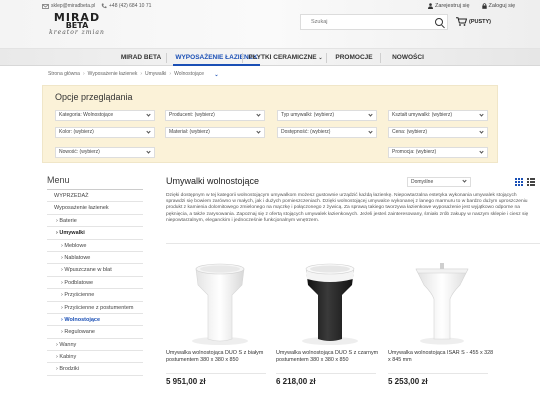 The height and width of the screenshot is (407, 540). I want to click on nav-item-promocje: PROMOCJE, so click(354, 57).